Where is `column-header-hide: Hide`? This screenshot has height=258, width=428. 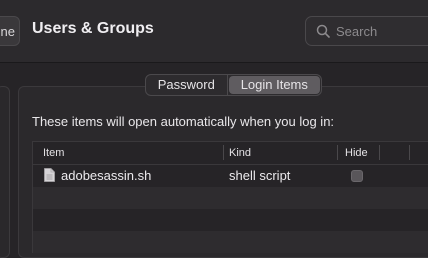
column-header-hide: Hide is located at coordinates (356, 153).